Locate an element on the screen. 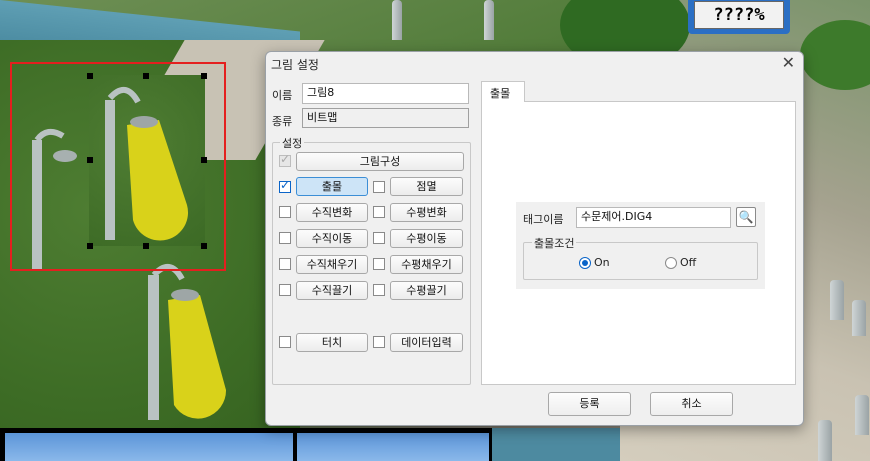 This screenshot has width=870, height=461. on-radio is located at coordinates (585, 263).